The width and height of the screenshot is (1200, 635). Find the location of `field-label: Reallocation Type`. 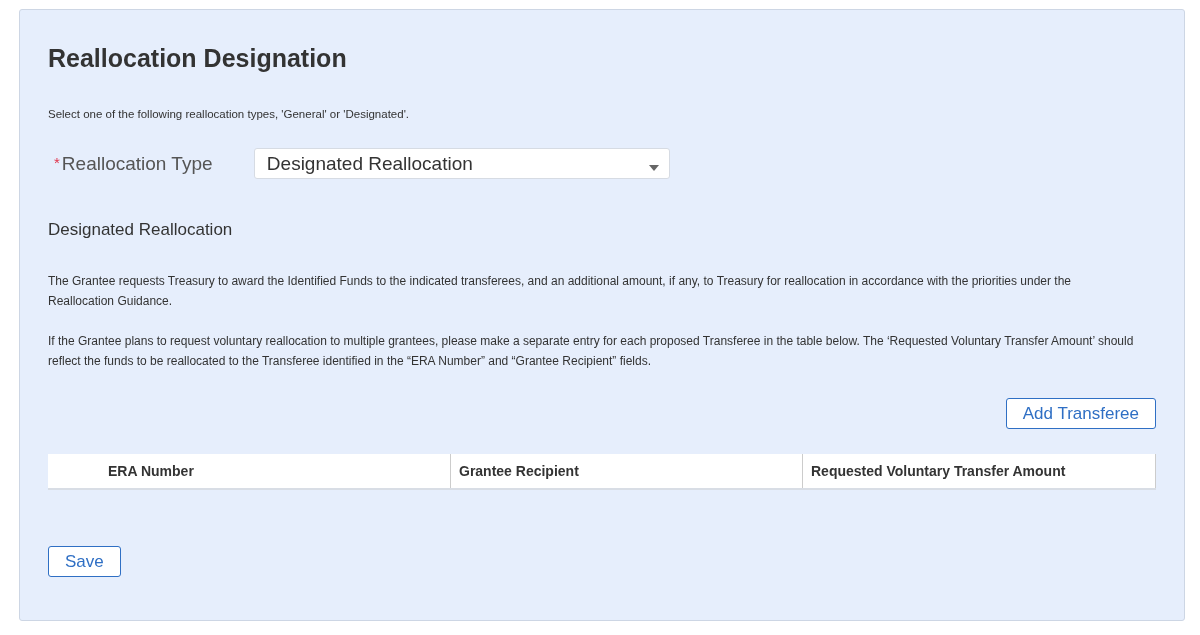

field-label: Reallocation Type is located at coordinates (137, 163).